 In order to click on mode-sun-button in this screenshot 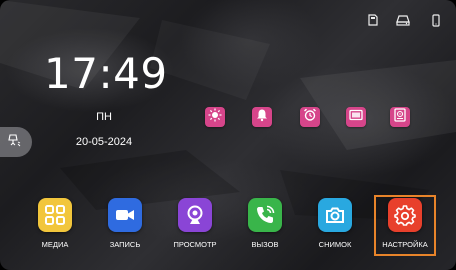, I will do `click(215, 117)`.